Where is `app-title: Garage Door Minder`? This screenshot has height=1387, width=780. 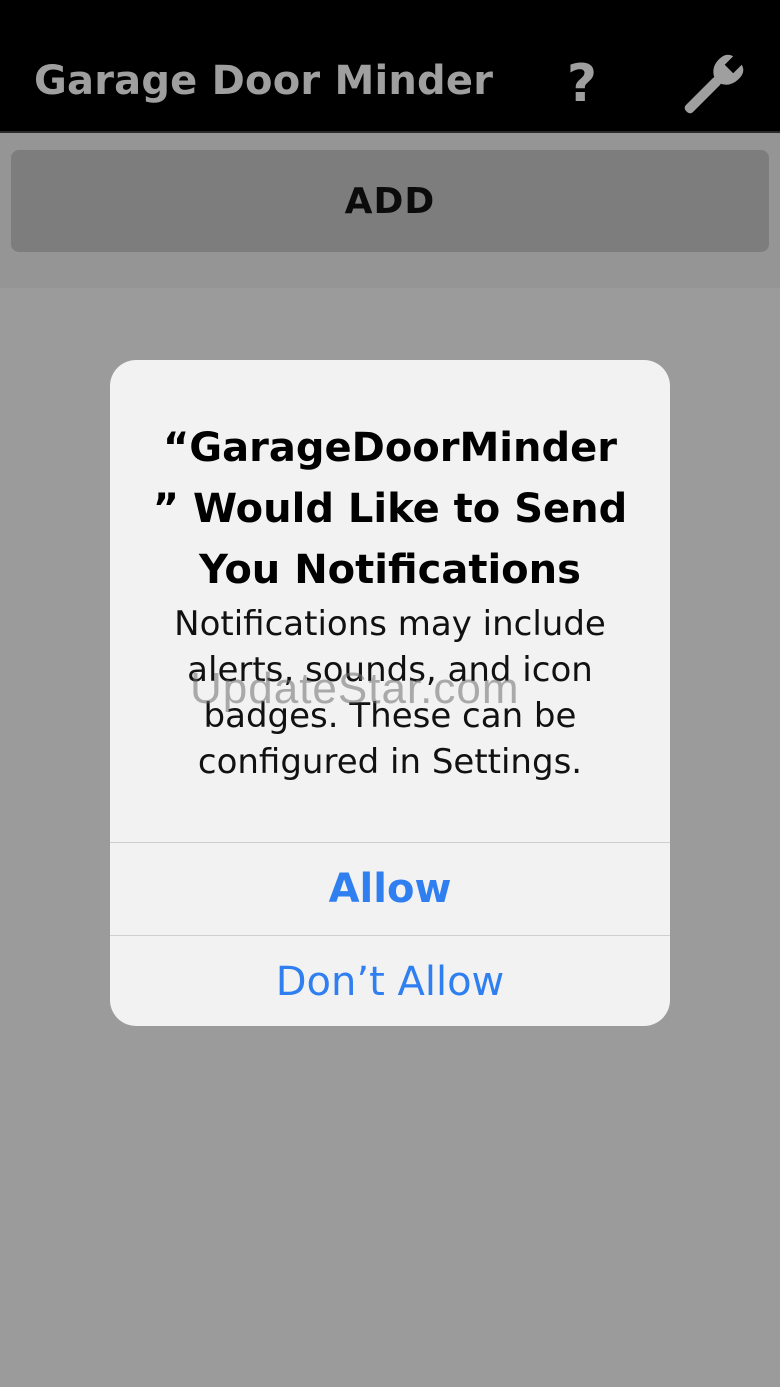
app-title: Garage Door Minder is located at coordinates (264, 81).